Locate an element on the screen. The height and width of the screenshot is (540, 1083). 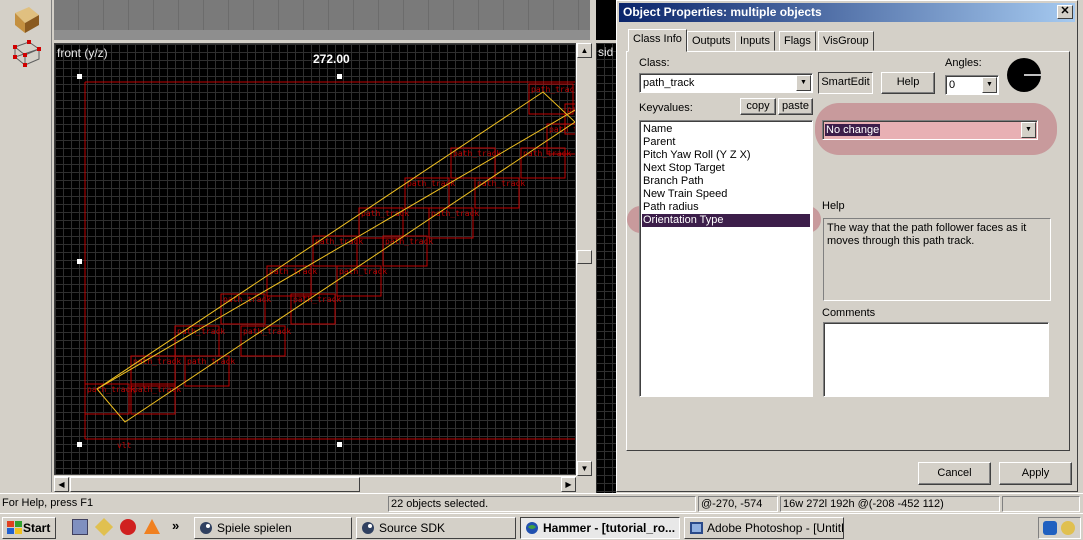
angle-dial-icon is located at coordinates (1024, 75).